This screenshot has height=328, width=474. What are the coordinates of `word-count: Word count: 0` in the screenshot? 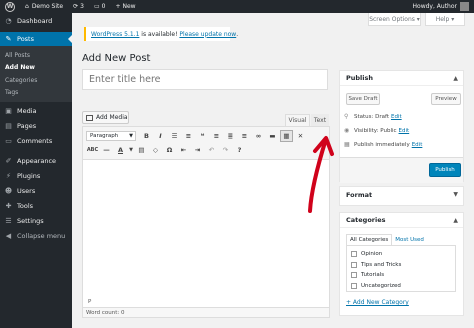 It's located at (206, 312).